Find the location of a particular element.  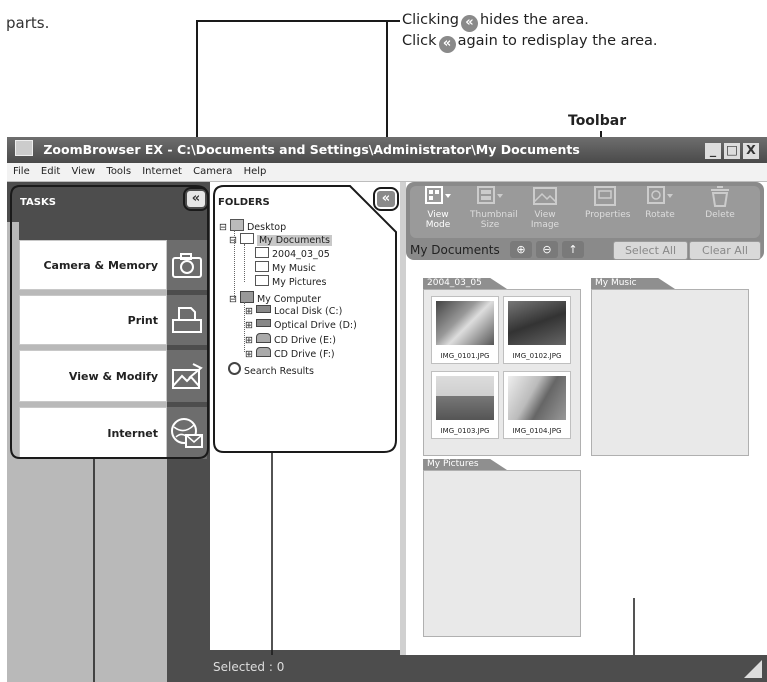

thumbnail-size-icon is located at coordinates (490, 195).